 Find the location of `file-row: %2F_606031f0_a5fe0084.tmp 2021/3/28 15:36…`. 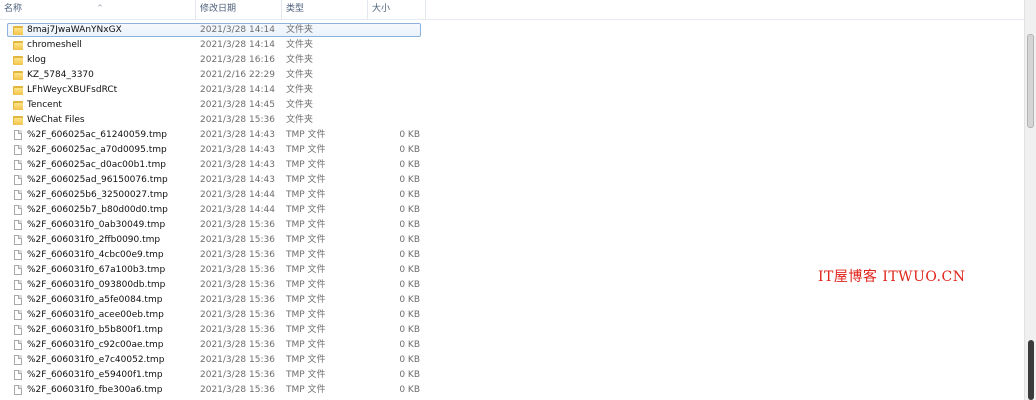

file-row: %2F_606031f0_a5fe0084.tmp 2021/3/28 15:36… is located at coordinates (512, 300).